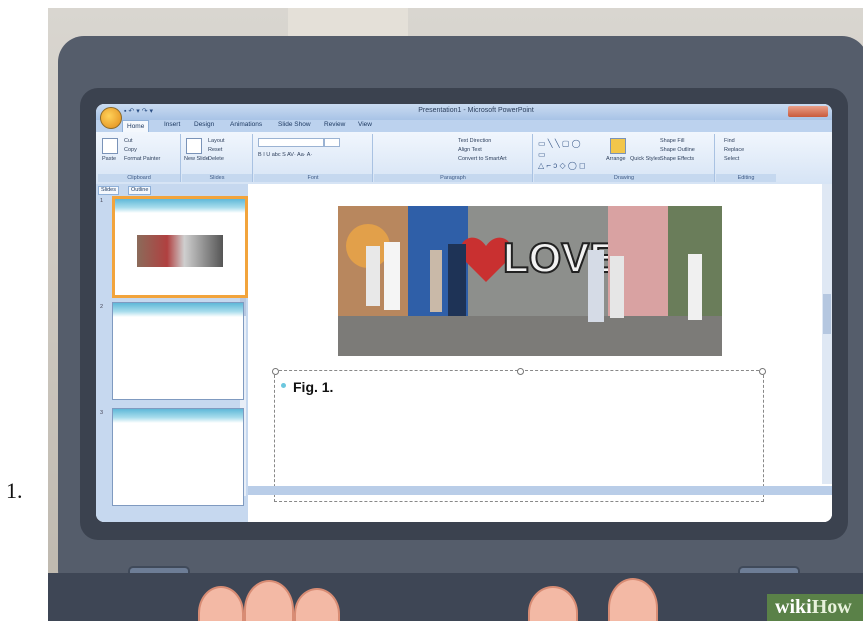  Describe the element at coordinates (808, 111) in the screenshot. I see `window-controls` at that location.